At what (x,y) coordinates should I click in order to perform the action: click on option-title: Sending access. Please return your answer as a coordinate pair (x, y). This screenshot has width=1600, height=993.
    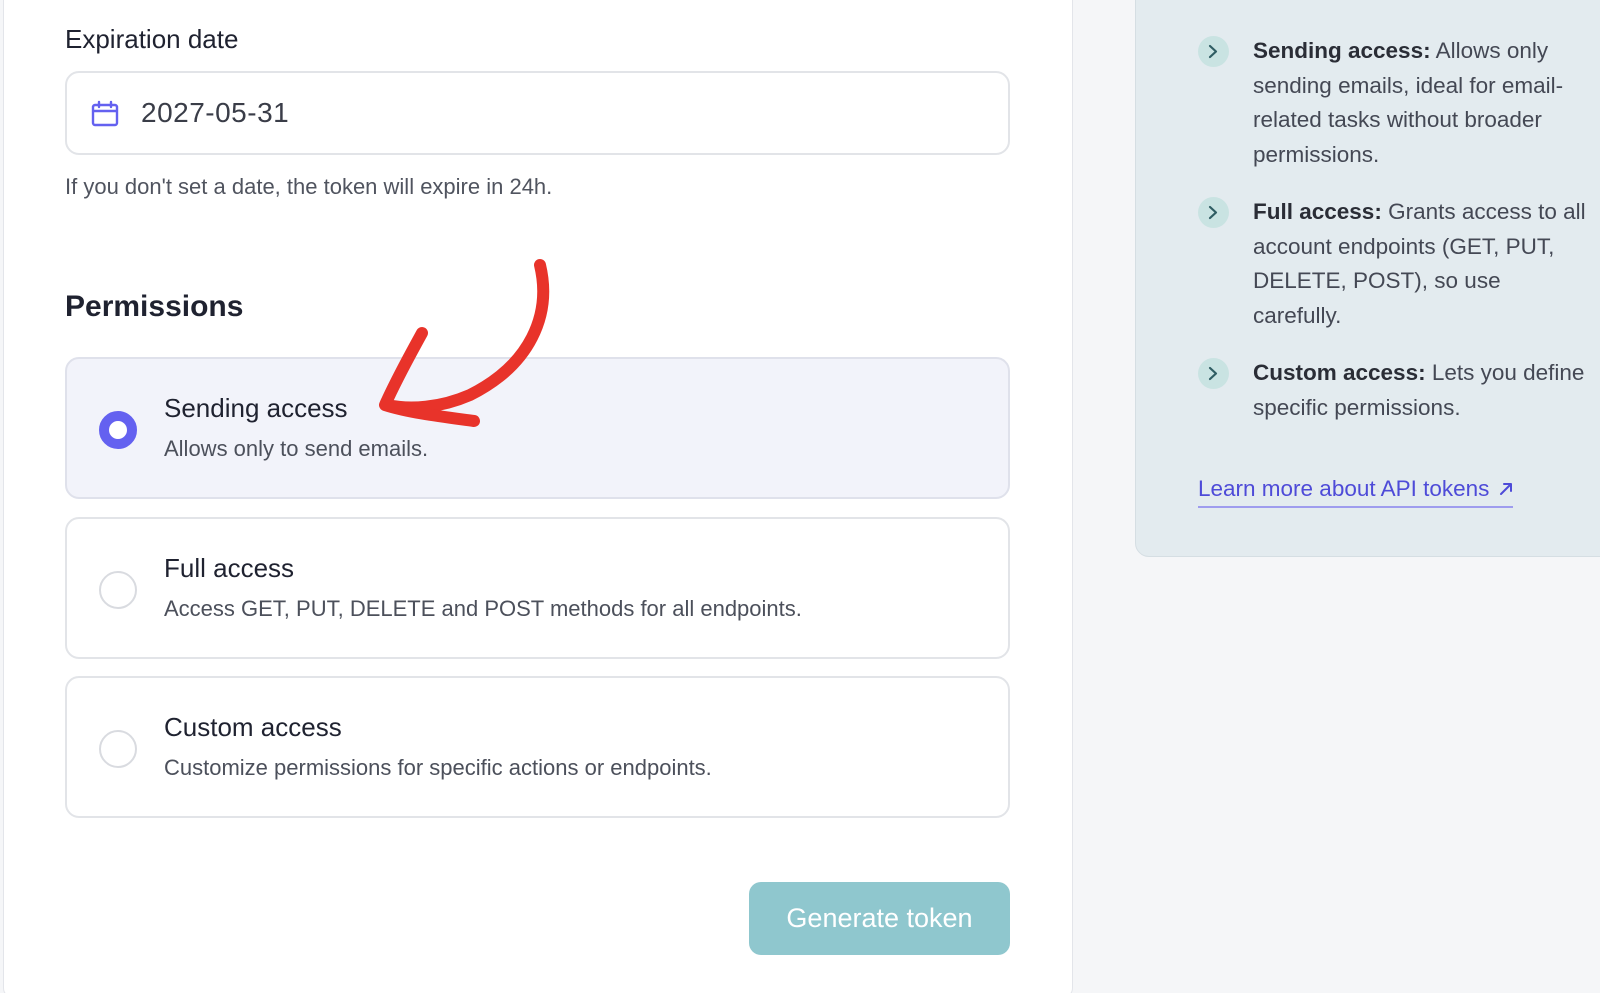
    Looking at the image, I should click on (256, 408).